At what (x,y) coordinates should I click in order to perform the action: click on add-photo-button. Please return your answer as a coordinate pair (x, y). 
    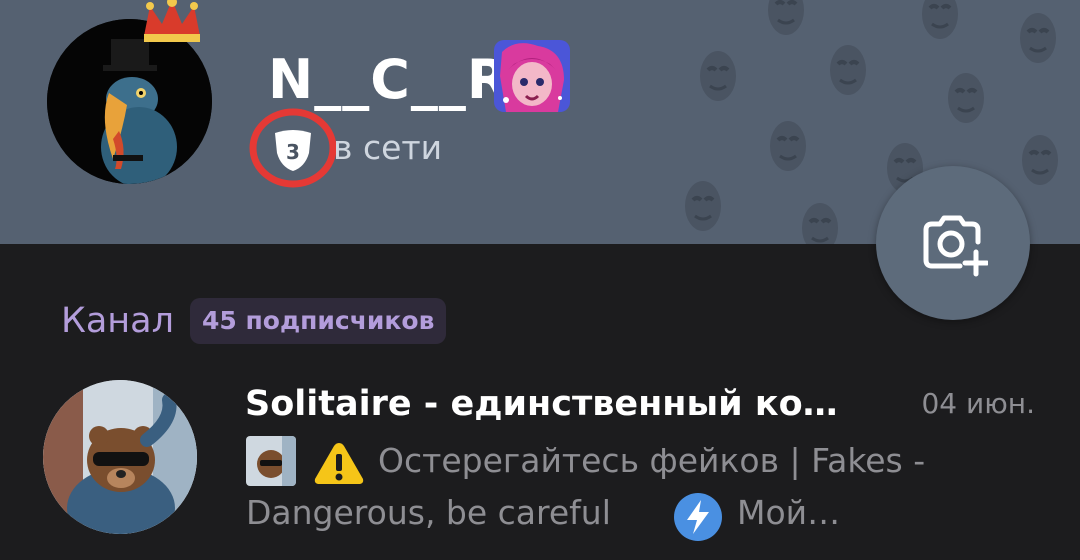
    Looking at the image, I should click on (953, 243).